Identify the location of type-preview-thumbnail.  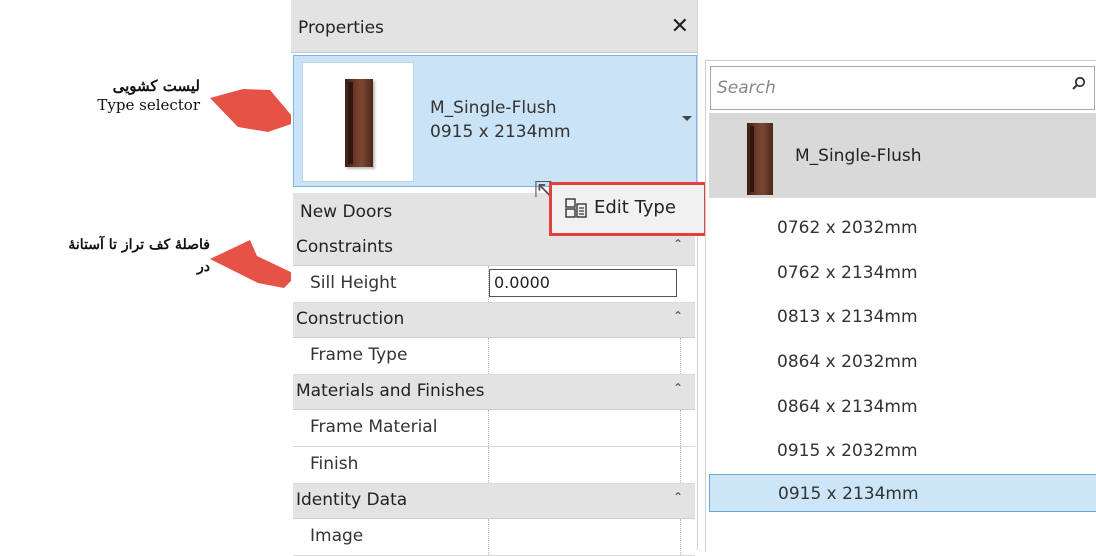
(358, 122).